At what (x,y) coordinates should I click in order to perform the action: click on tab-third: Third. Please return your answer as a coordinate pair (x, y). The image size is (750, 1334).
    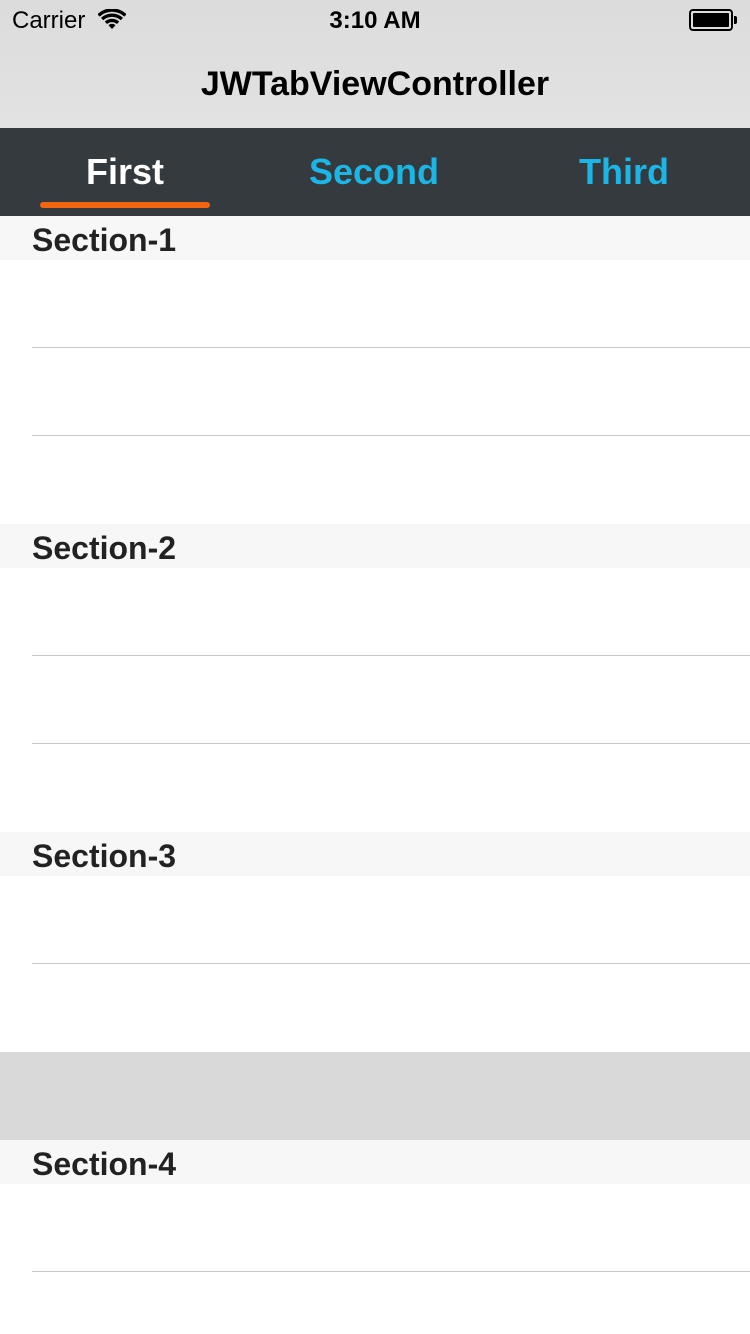
    Looking at the image, I should click on (624, 172).